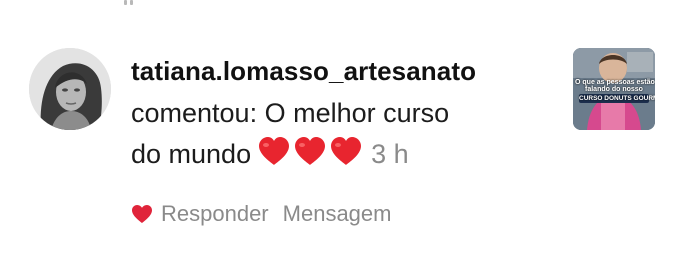 This screenshot has height=259, width=683. Describe the element at coordinates (215, 214) in the screenshot. I see `reply-button: Responder` at that location.